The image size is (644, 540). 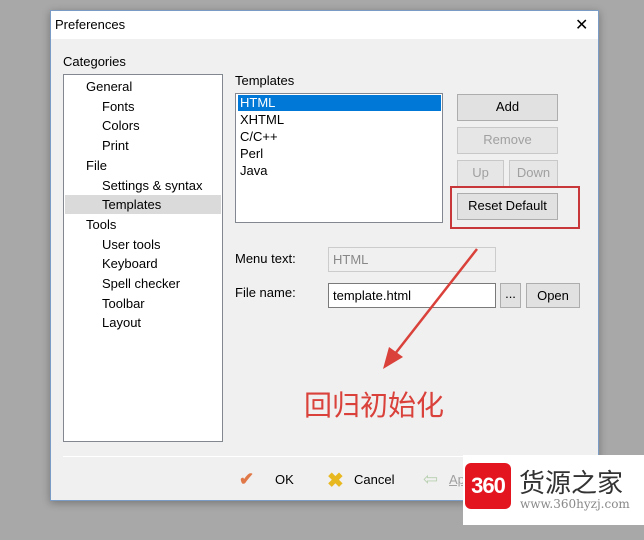 What do you see at coordinates (265, 80) in the screenshot?
I see `templates-label: Templates` at bounding box center [265, 80].